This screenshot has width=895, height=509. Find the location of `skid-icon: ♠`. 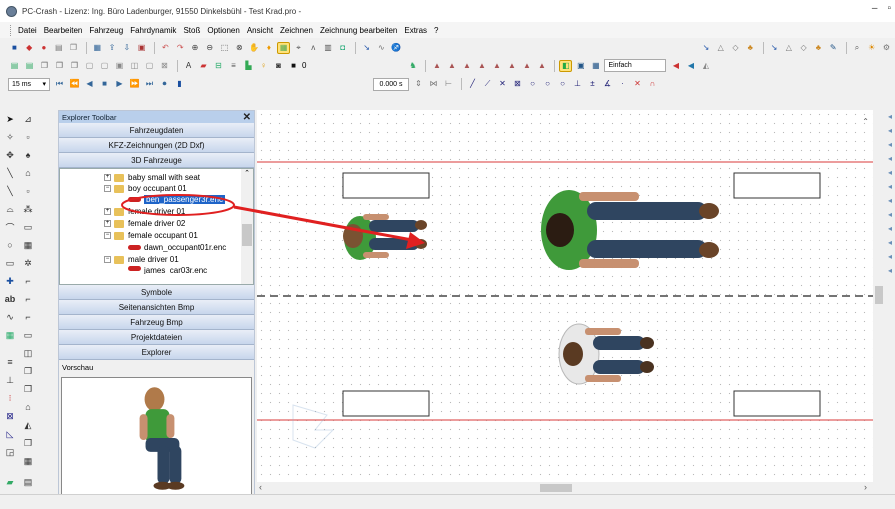

skid-icon: ♠ is located at coordinates (28, 155).